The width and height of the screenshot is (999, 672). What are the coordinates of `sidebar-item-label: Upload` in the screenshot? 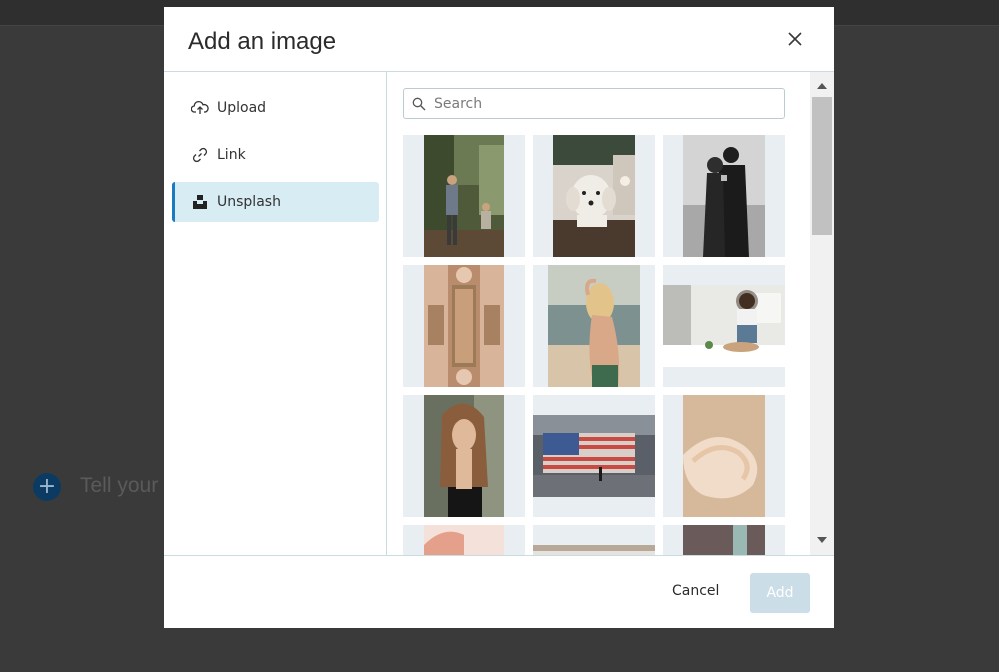 It's located at (242, 108).